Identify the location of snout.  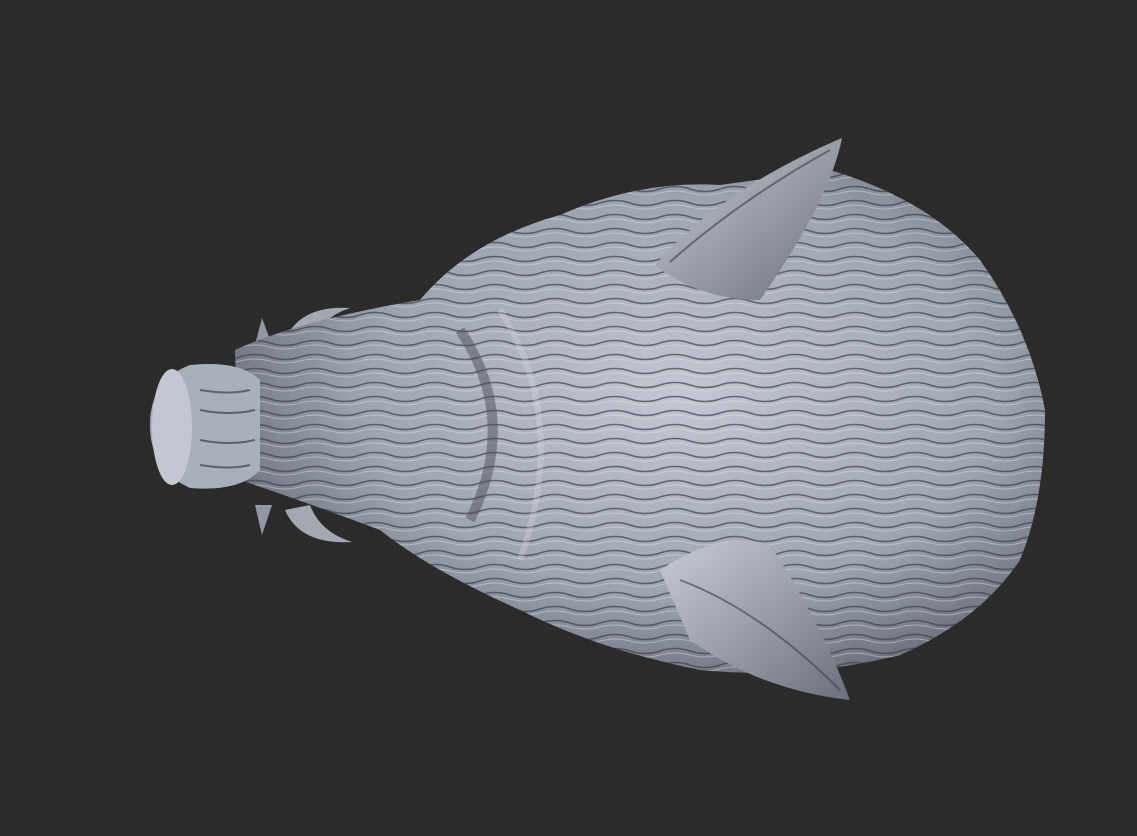
(205, 426).